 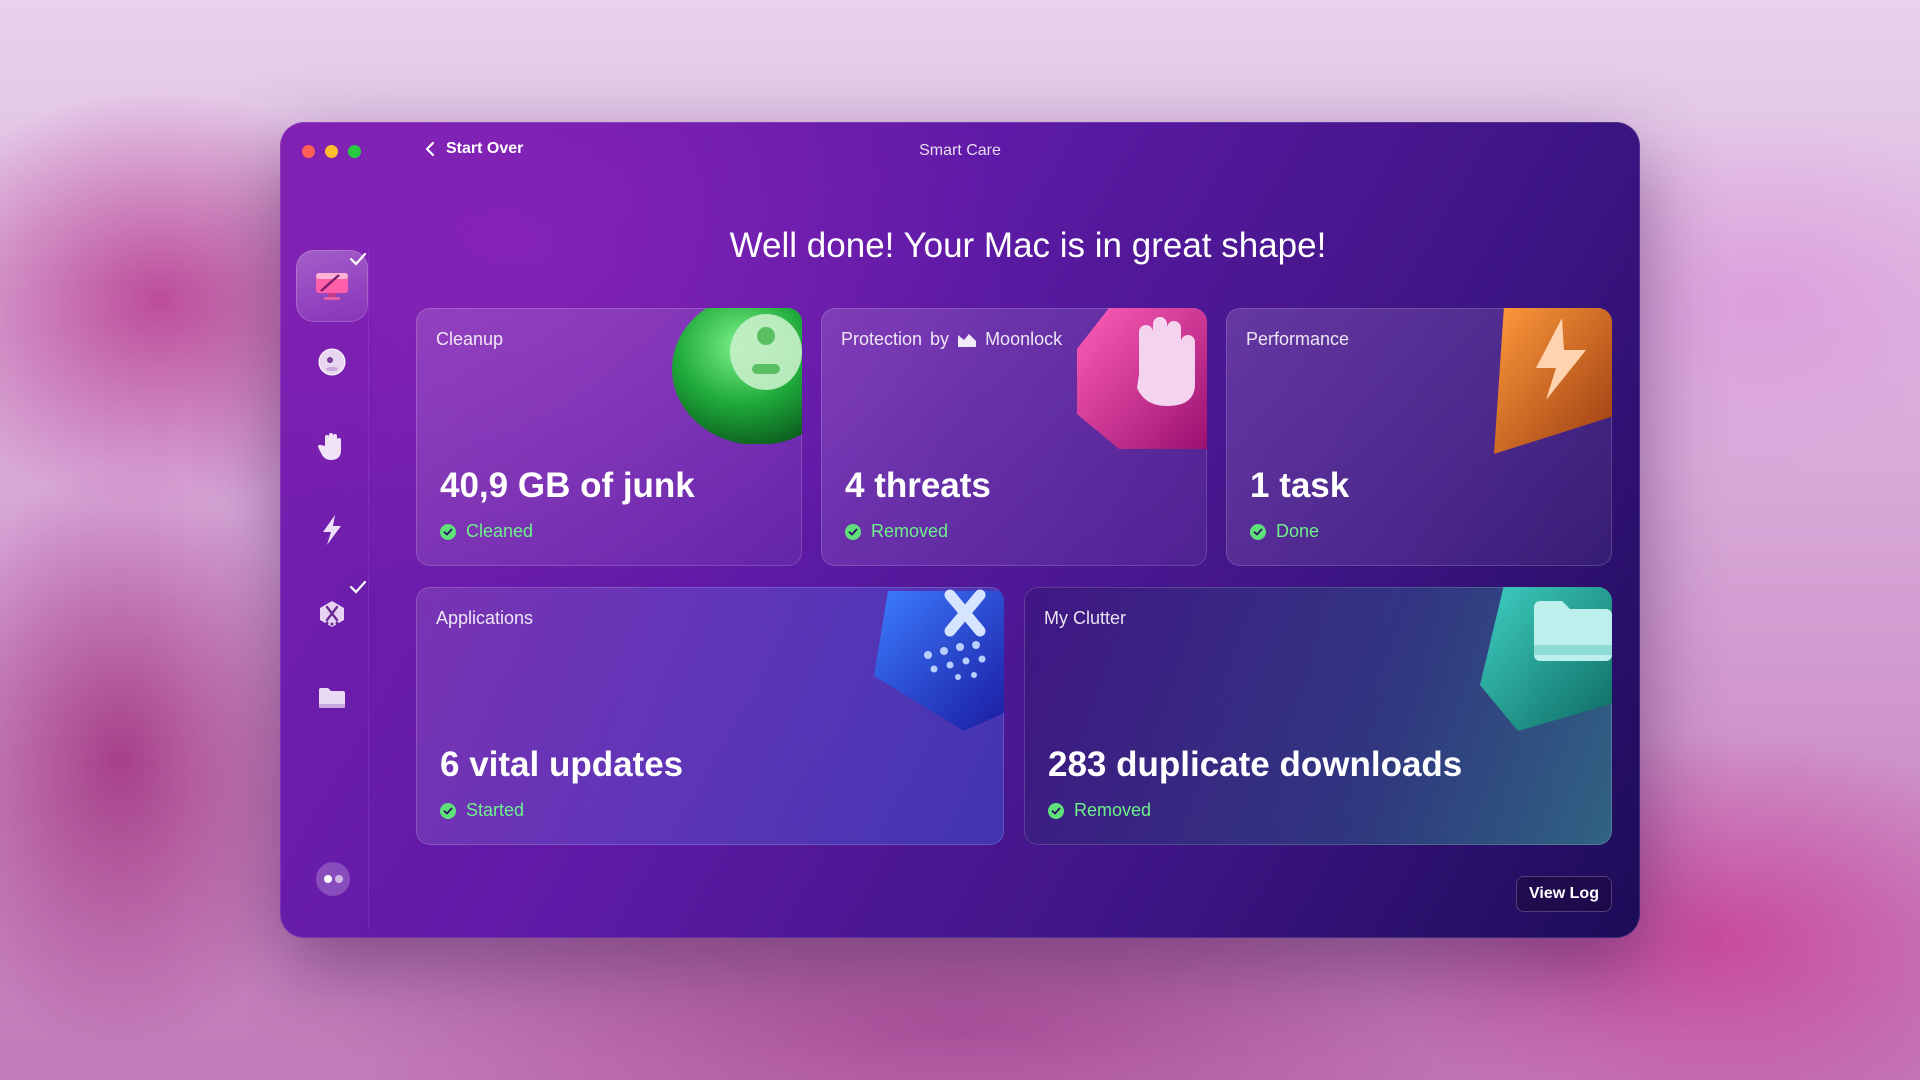 What do you see at coordinates (1298, 339) in the screenshot?
I see `performance-label: Performance` at bounding box center [1298, 339].